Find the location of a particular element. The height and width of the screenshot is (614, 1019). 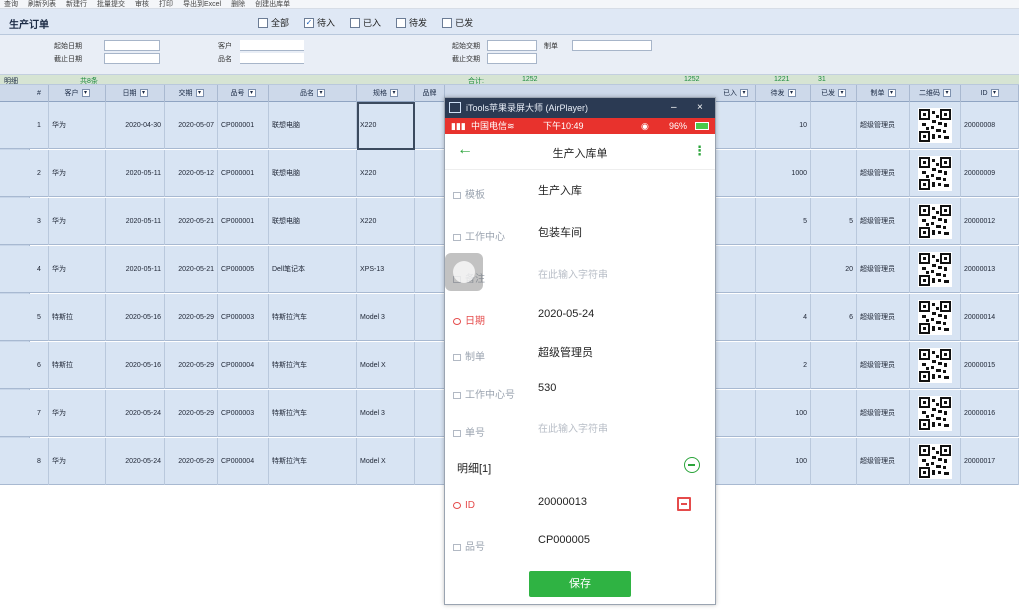

toolbar-item: 刷新列表 is located at coordinates (42, 4).